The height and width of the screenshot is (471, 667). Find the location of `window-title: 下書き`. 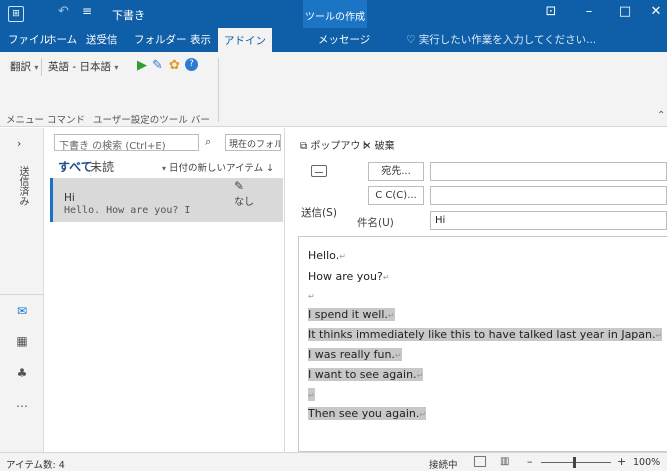

window-title: 下書き is located at coordinates (128, 15).